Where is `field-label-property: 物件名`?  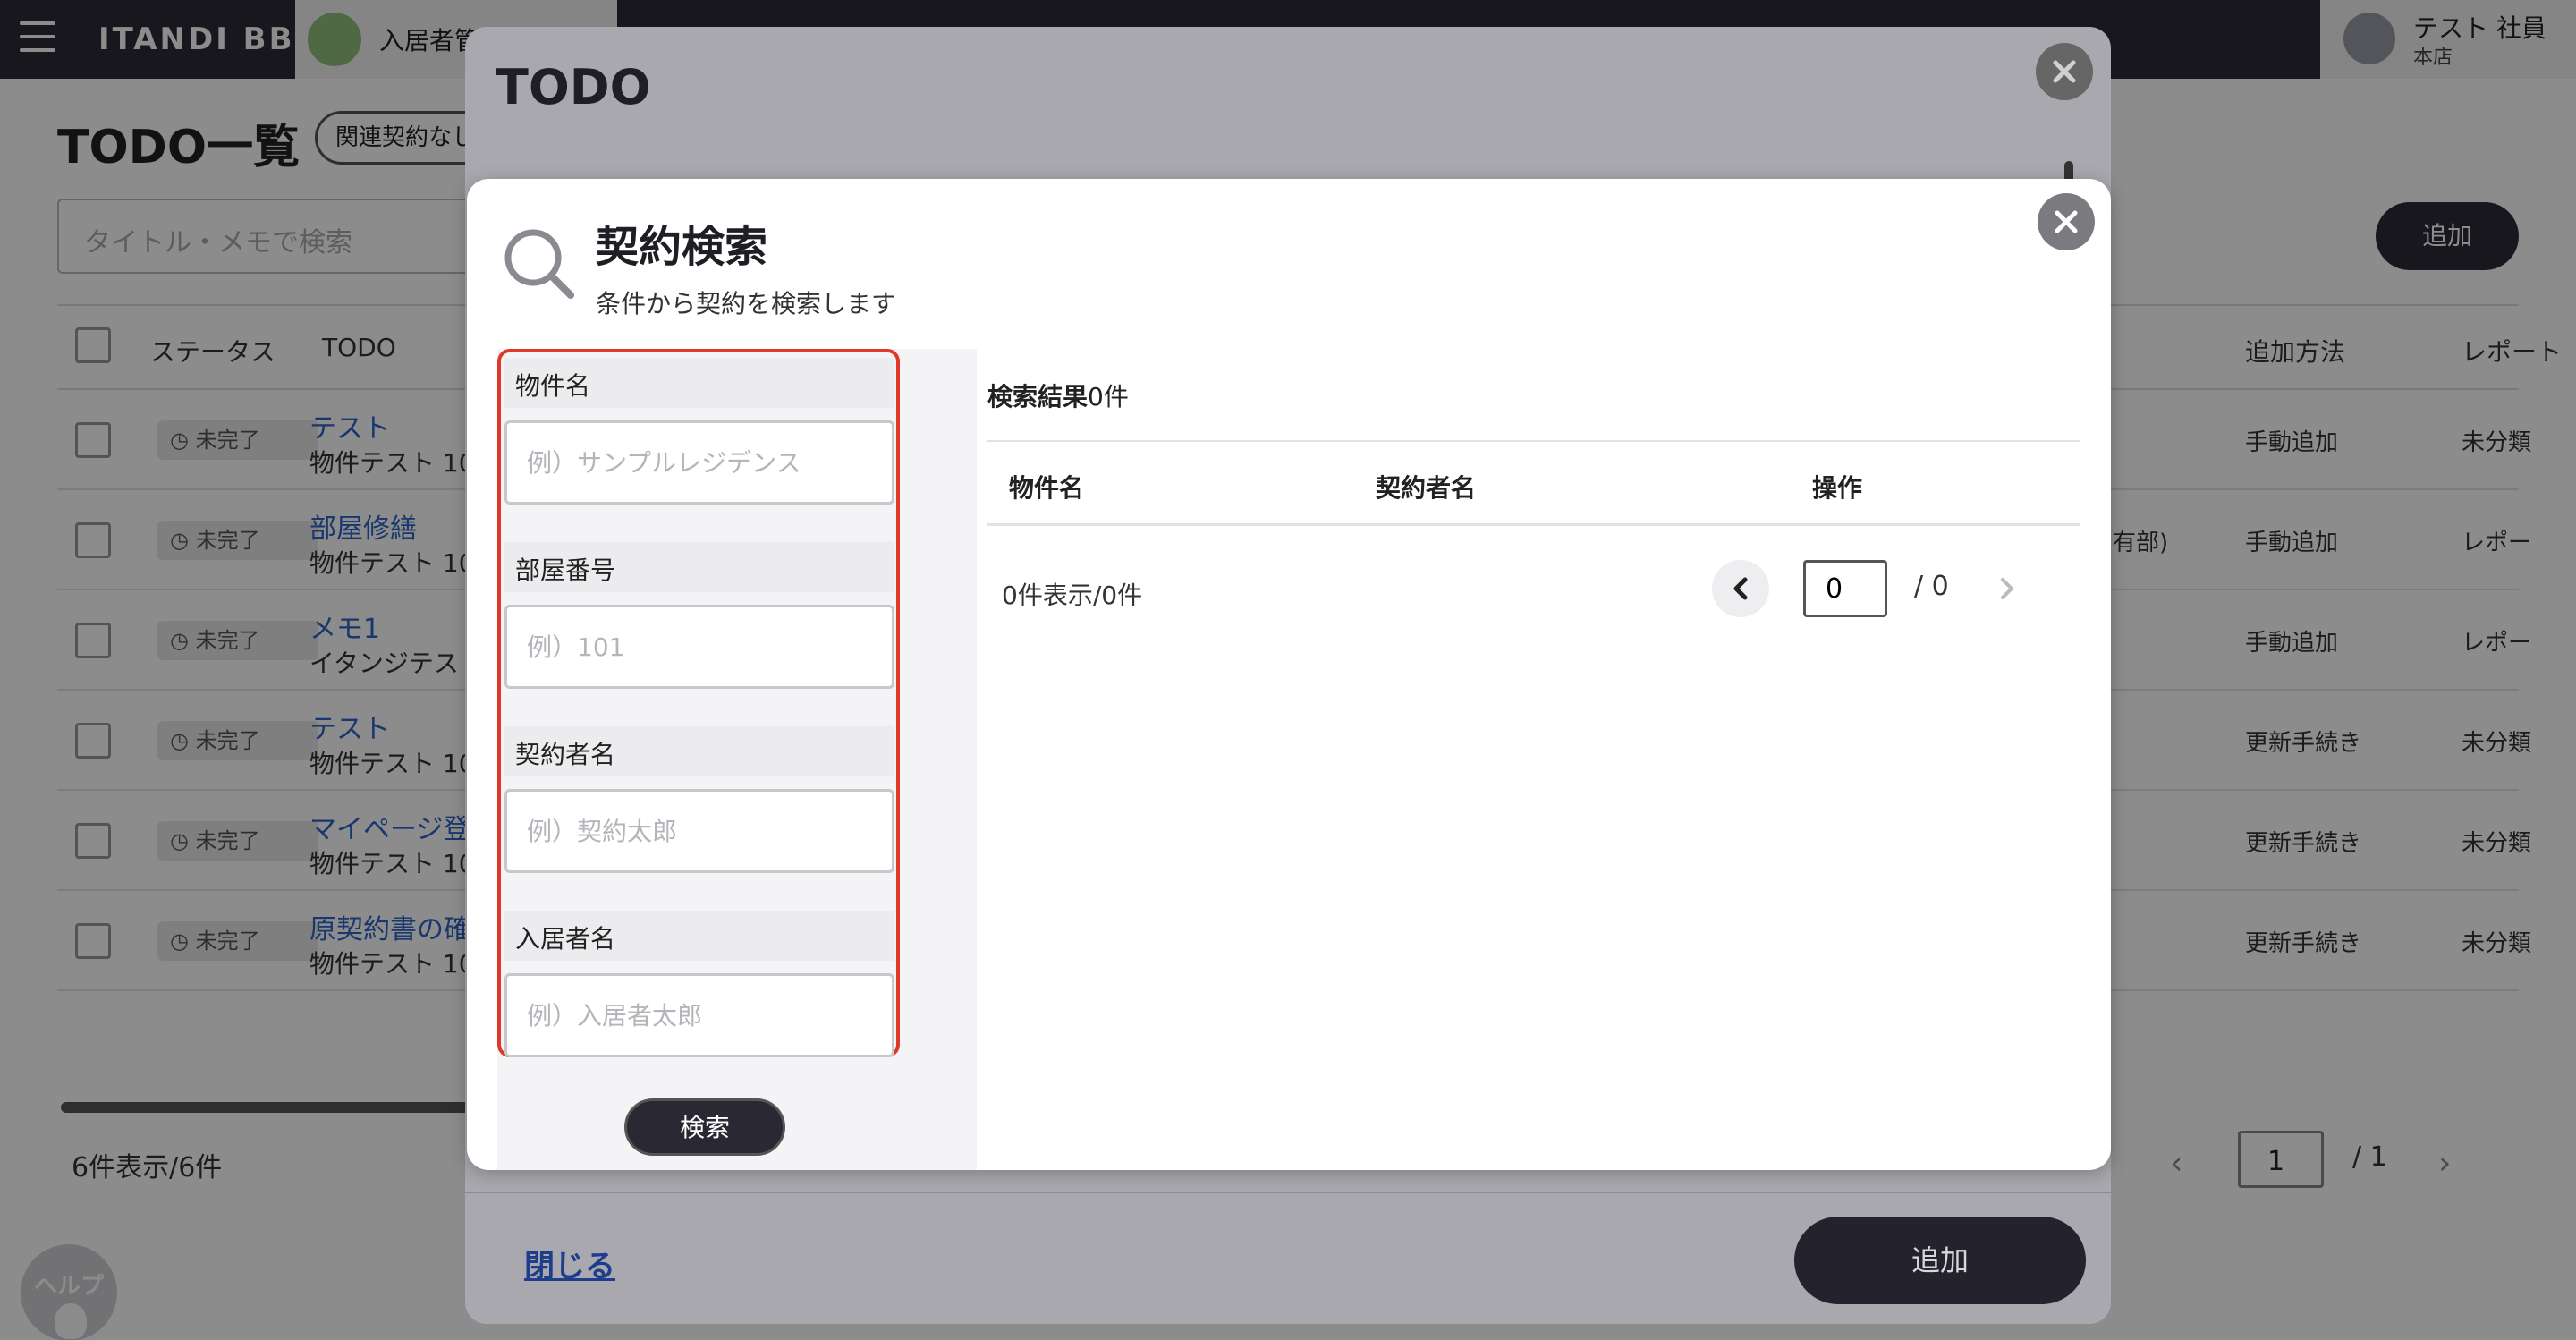 field-label-property: 物件名 is located at coordinates (699, 383).